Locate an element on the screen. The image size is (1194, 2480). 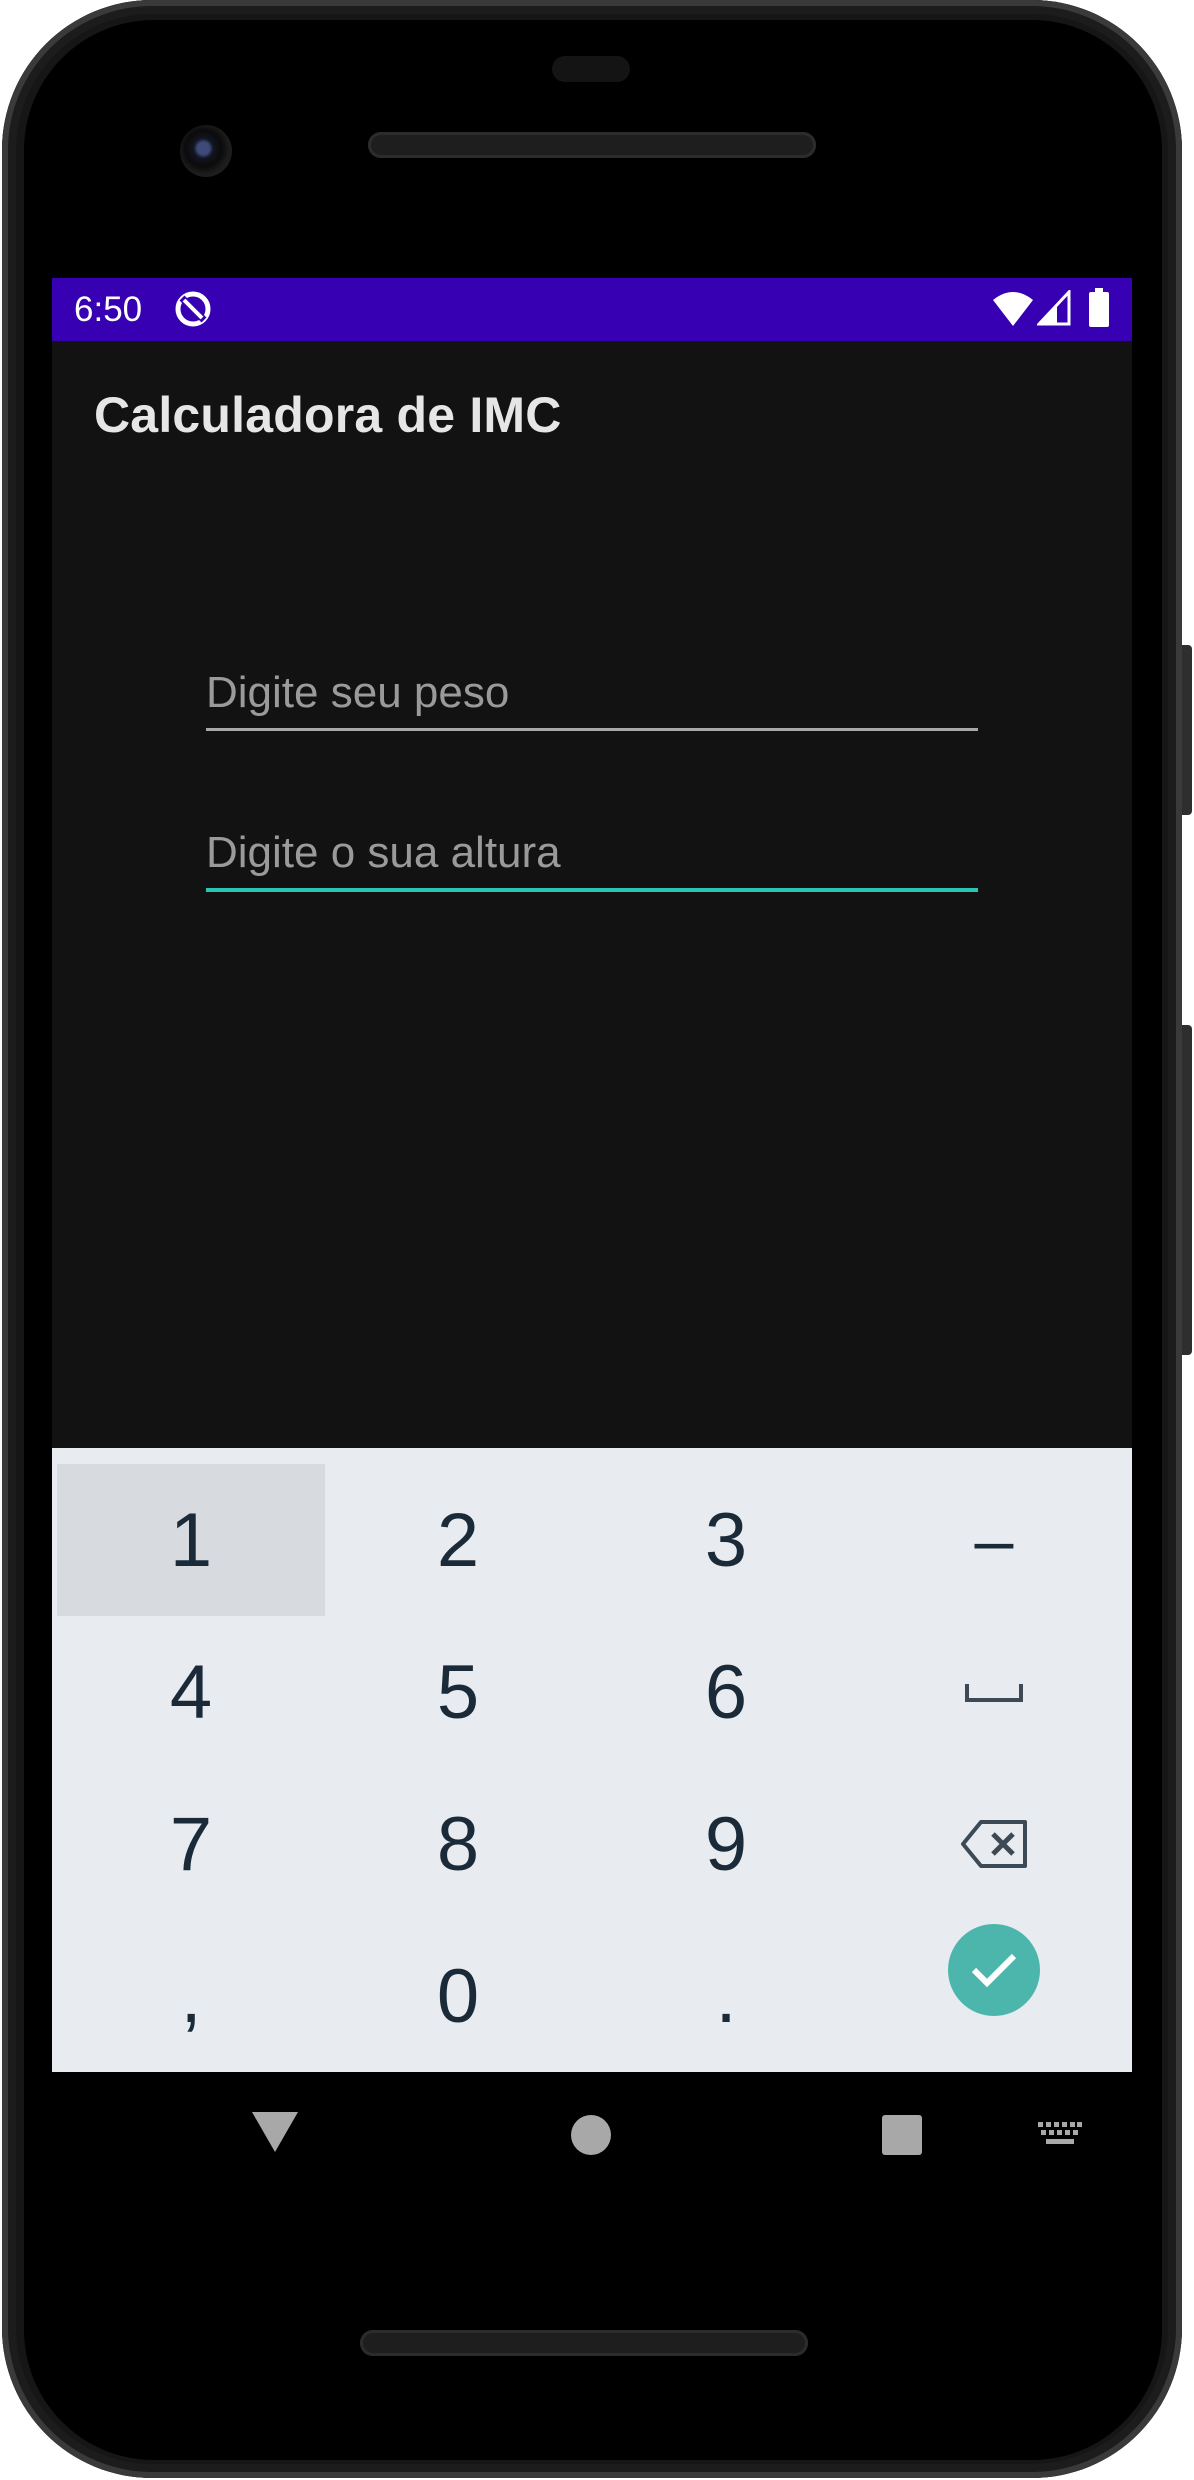
key-comma: , is located at coordinates (191, 1996).